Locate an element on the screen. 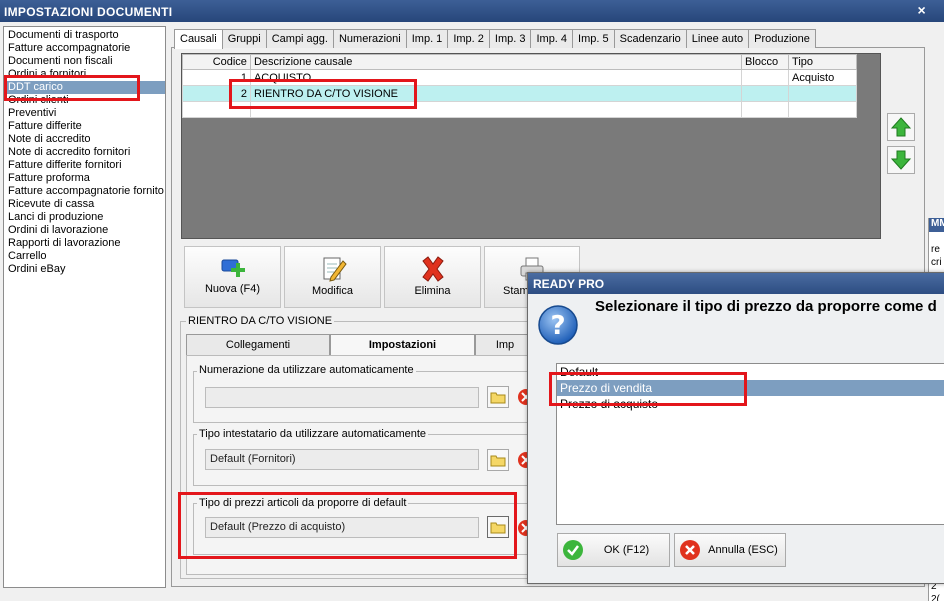 Image resolution: width=944 pixels, height=601 pixels. tab-imp-1: Imp. 1 is located at coordinates (427, 38).